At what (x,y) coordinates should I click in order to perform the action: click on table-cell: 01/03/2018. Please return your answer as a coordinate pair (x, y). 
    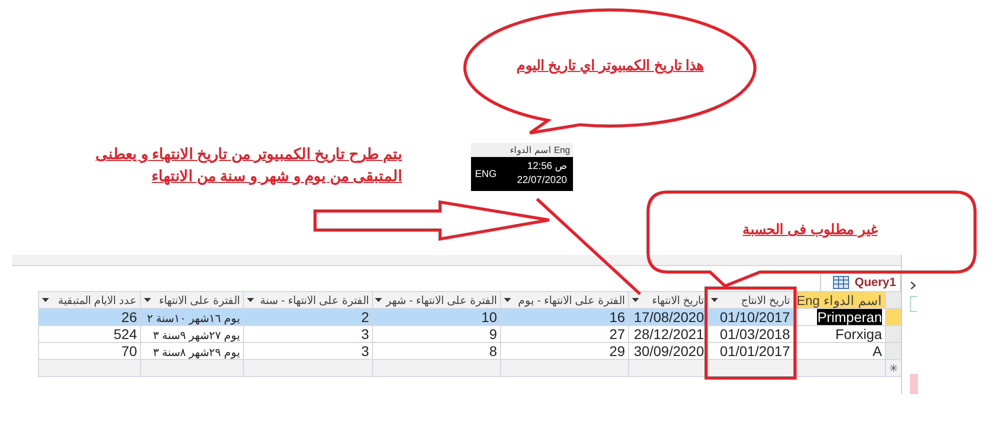
    Looking at the image, I should click on (751, 334).